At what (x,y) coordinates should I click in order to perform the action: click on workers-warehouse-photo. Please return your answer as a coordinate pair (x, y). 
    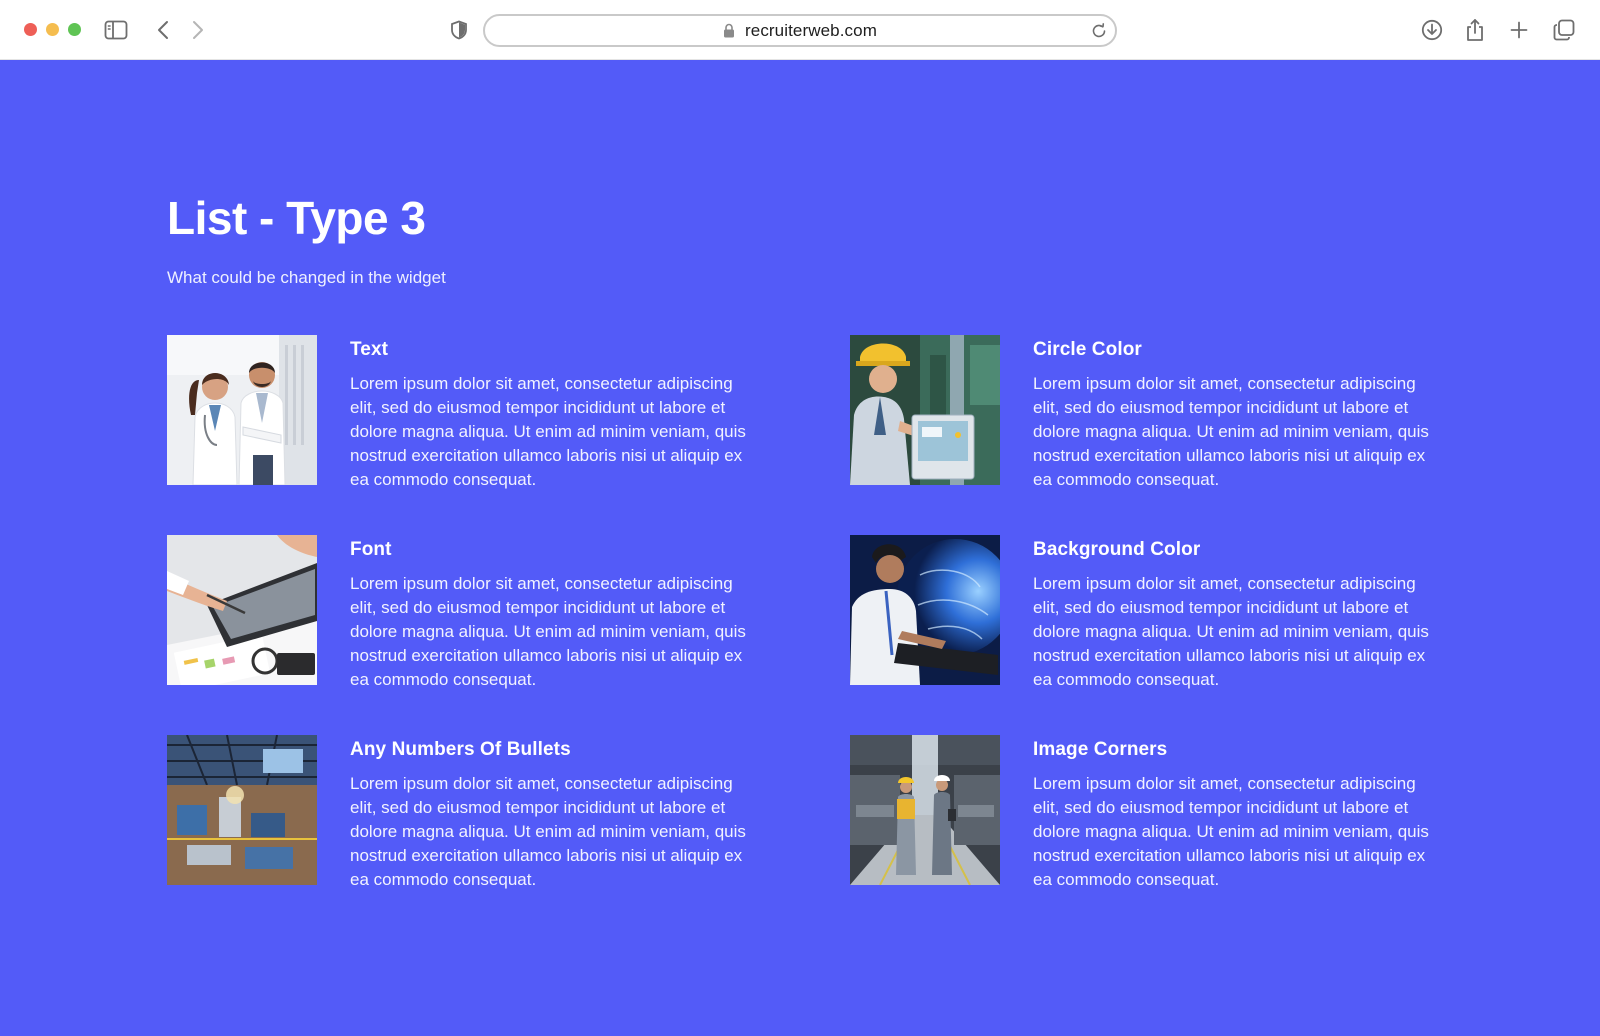
    Looking at the image, I should click on (925, 810).